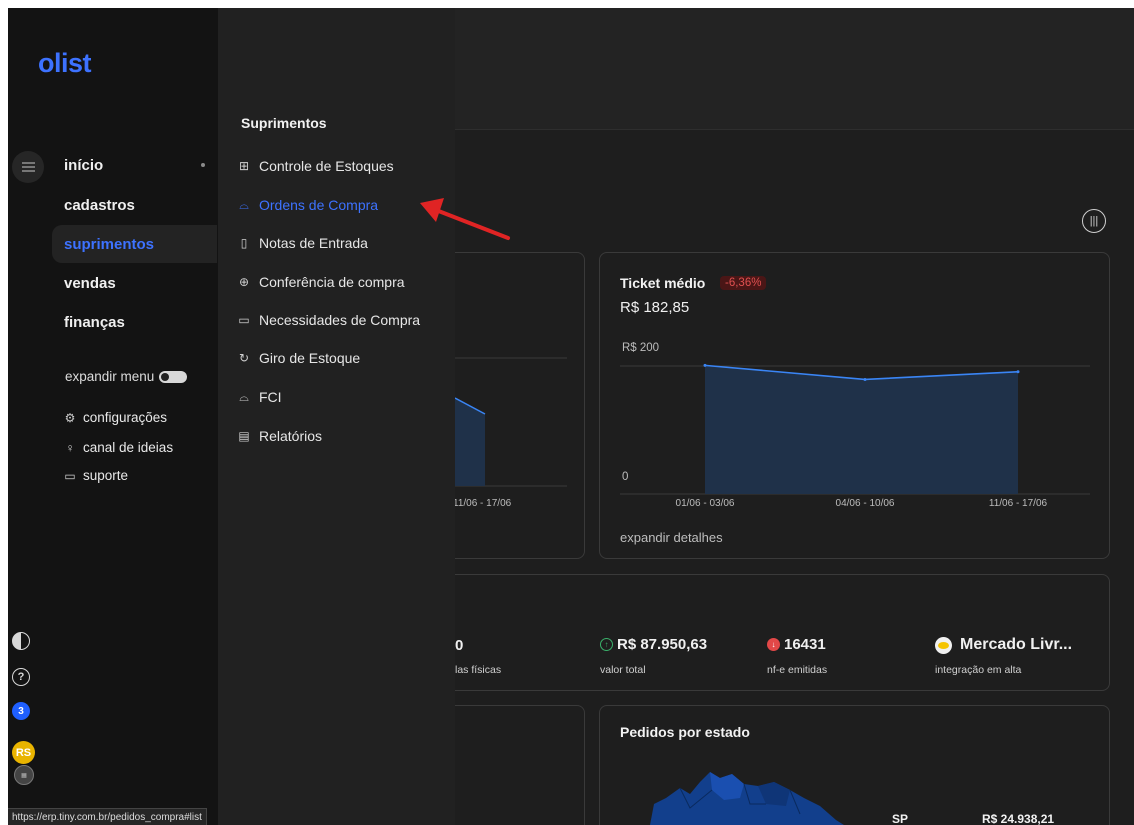  What do you see at coordinates (743, 283) in the screenshot?
I see `ticket-change-badge: -6,36%` at bounding box center [743, 283].